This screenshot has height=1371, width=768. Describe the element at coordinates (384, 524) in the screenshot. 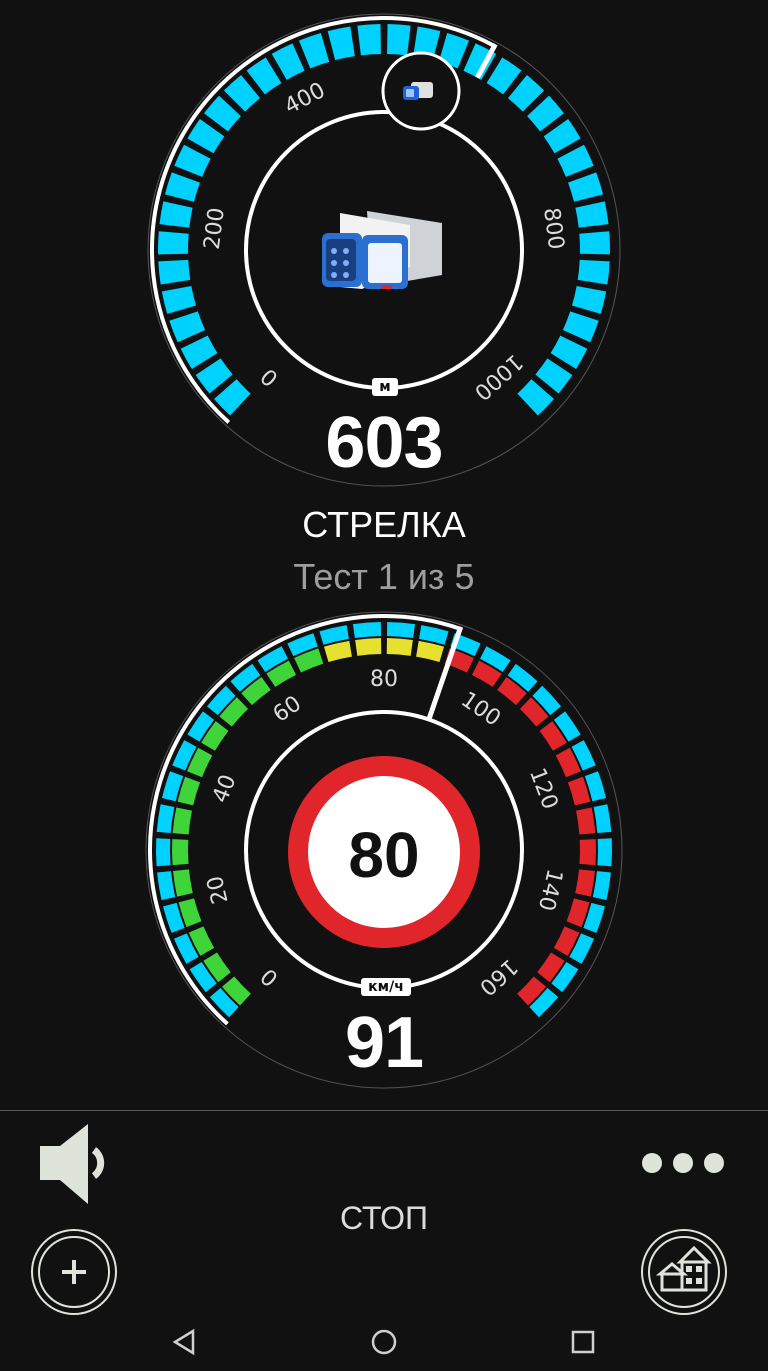

I see `mode-title: СТРЕЛКА` at that location.